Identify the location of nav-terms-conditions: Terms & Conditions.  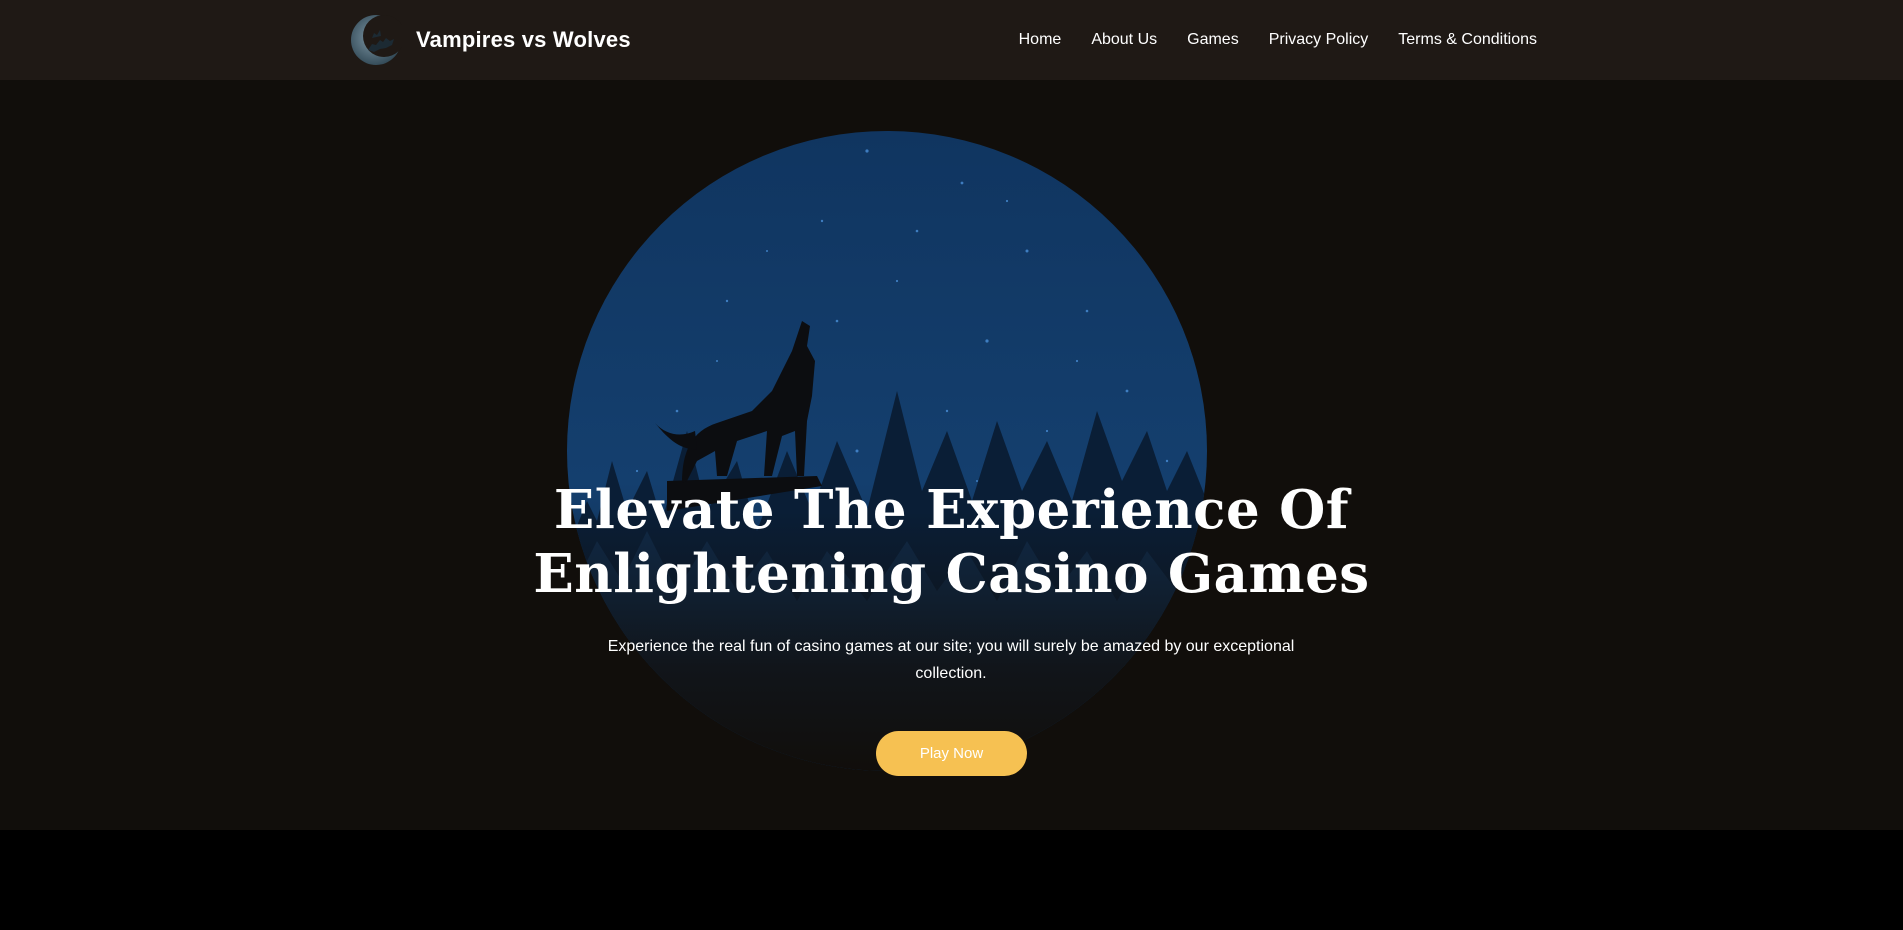
(1467, 40).